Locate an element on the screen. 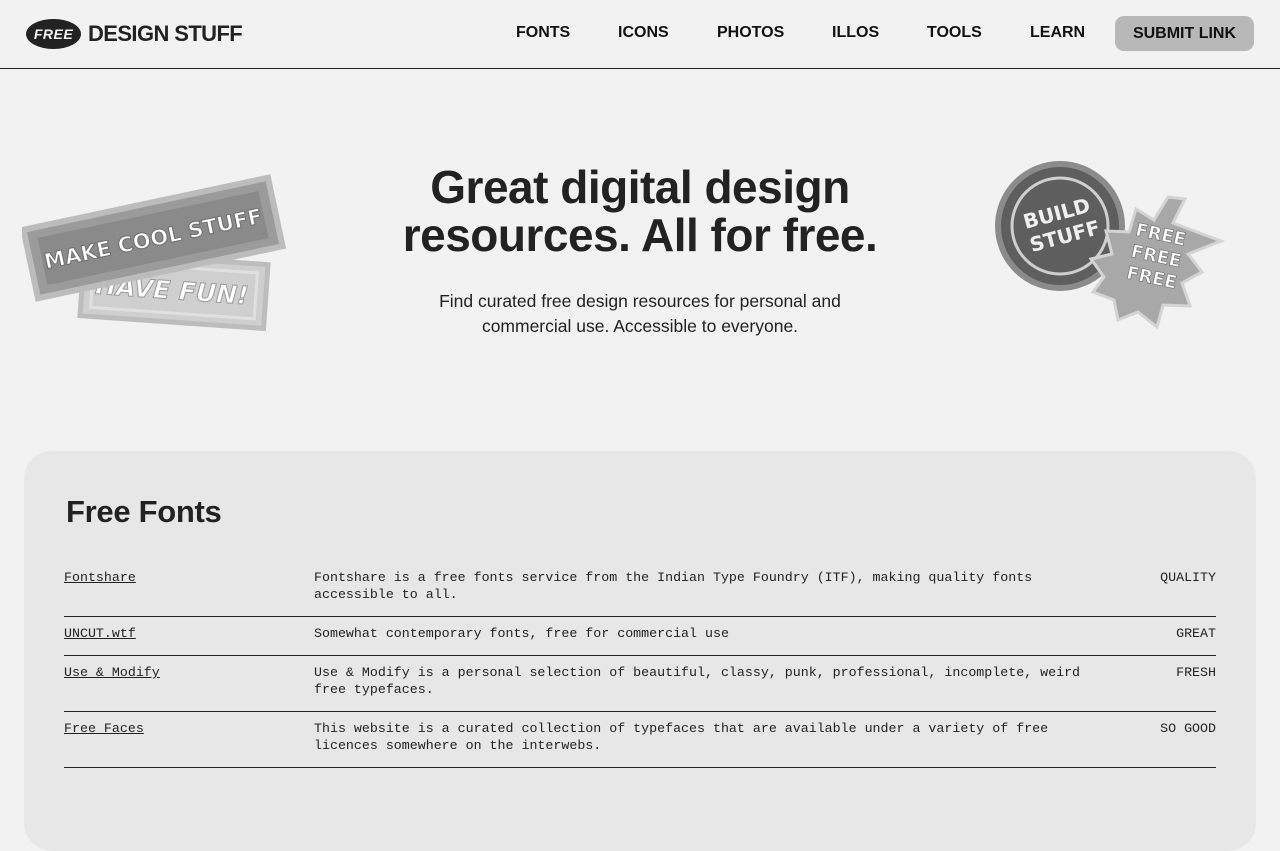  resource-tag: SO GOOD is located at coordinates (1188, 728).